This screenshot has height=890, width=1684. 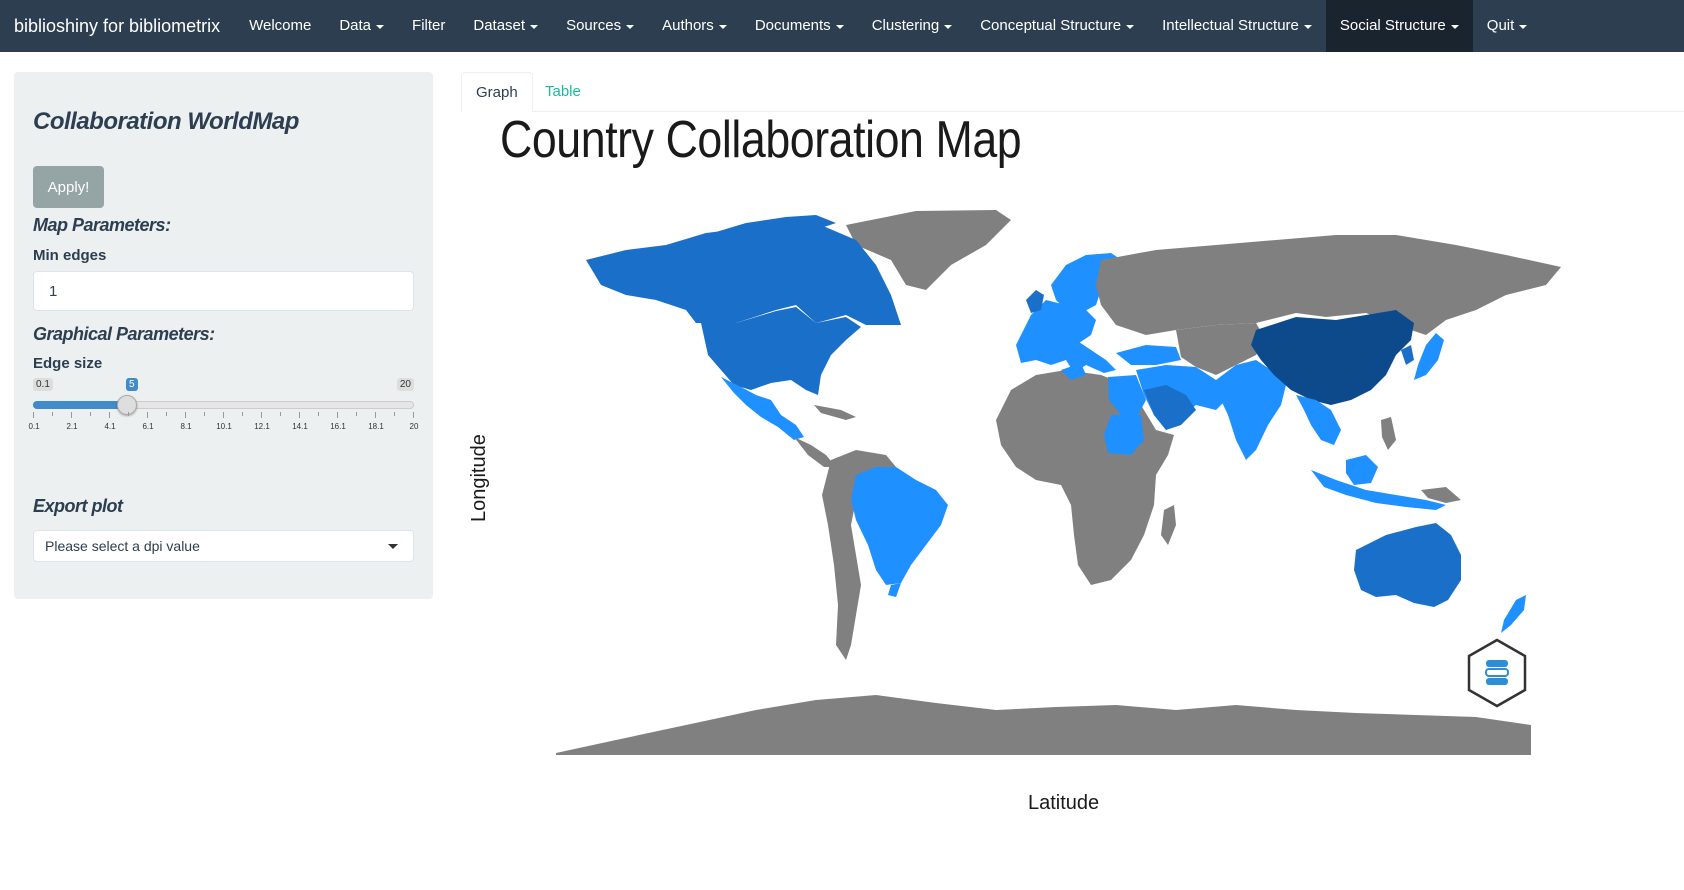 What do you see at coordinates (815, 452) in the screenshot?
I see `map-region-central-america` at bounding box center [815, 452].